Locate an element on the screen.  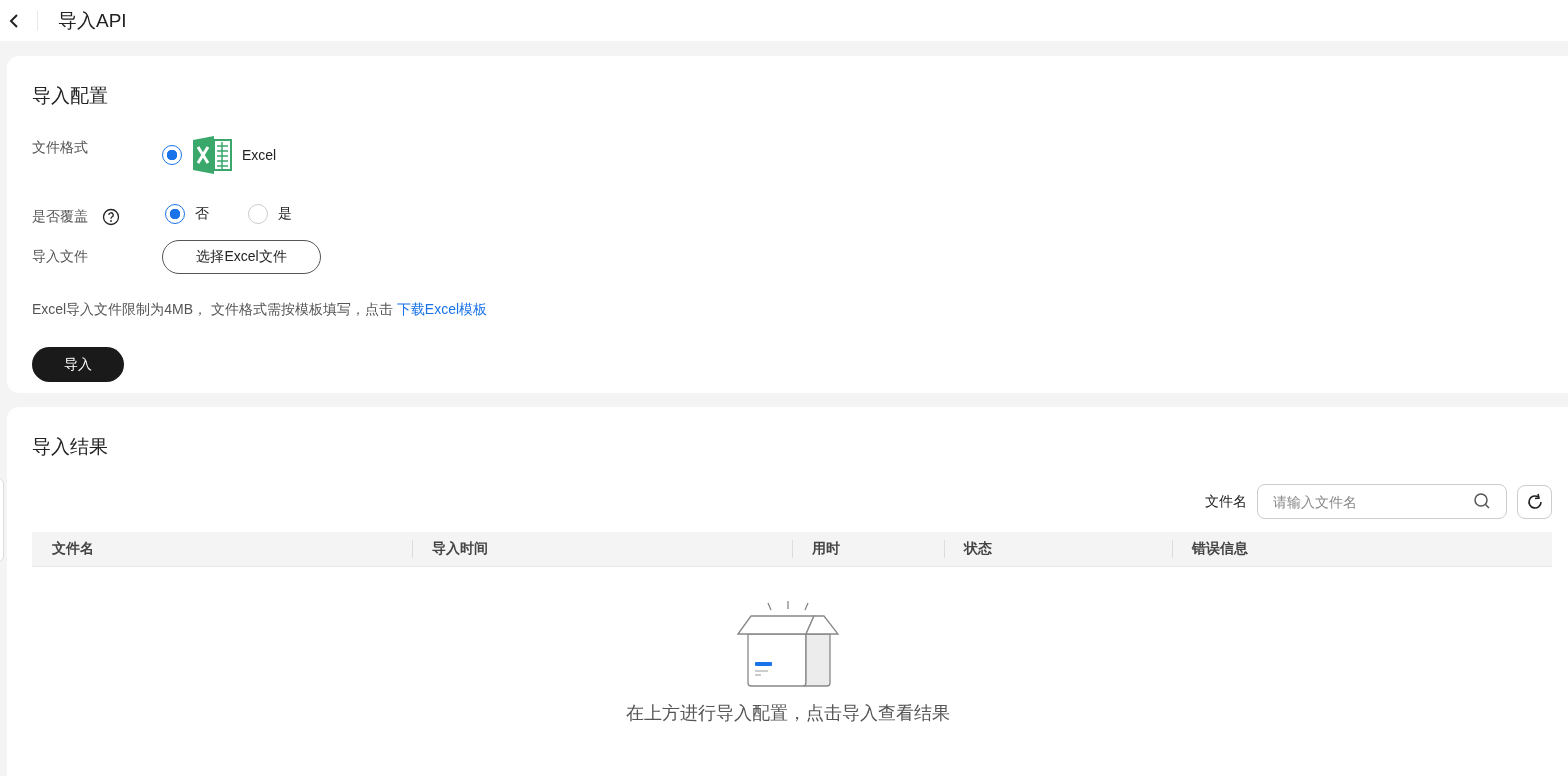
download-template-link: 下载Excel模板 is located at coordinates (442, 309).